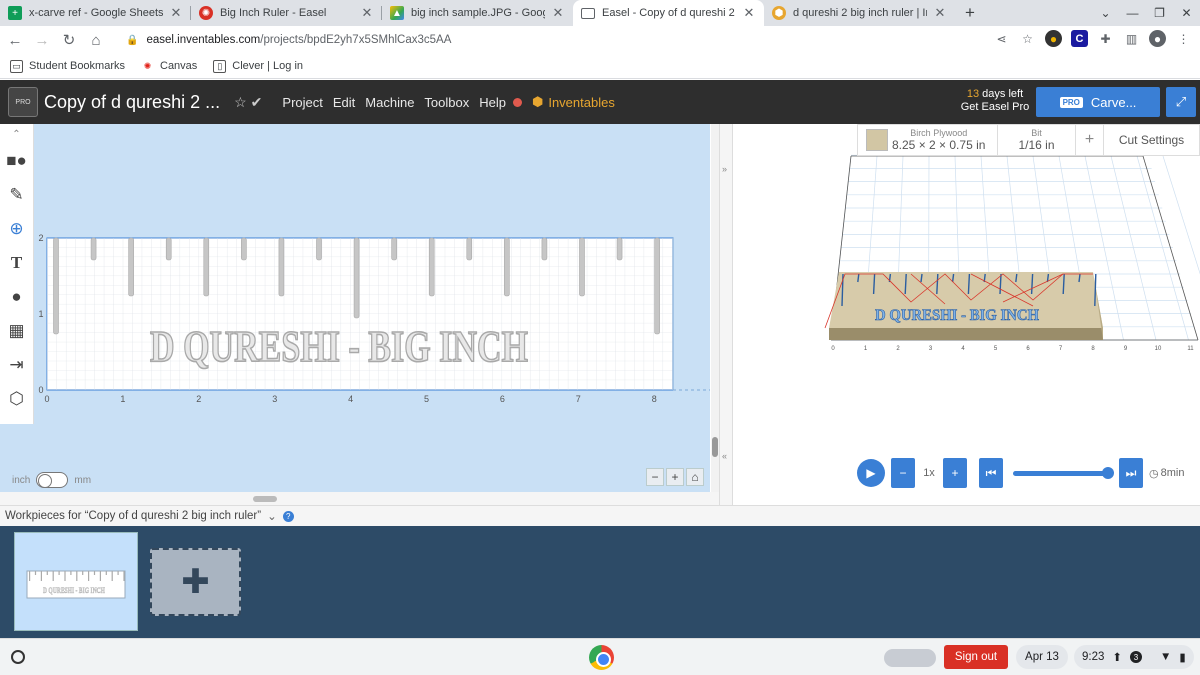  What do you see at coordinates (16, 399) in the screenshot?
I see `cube-icon: ⬡` at bounding box center [16, 399].